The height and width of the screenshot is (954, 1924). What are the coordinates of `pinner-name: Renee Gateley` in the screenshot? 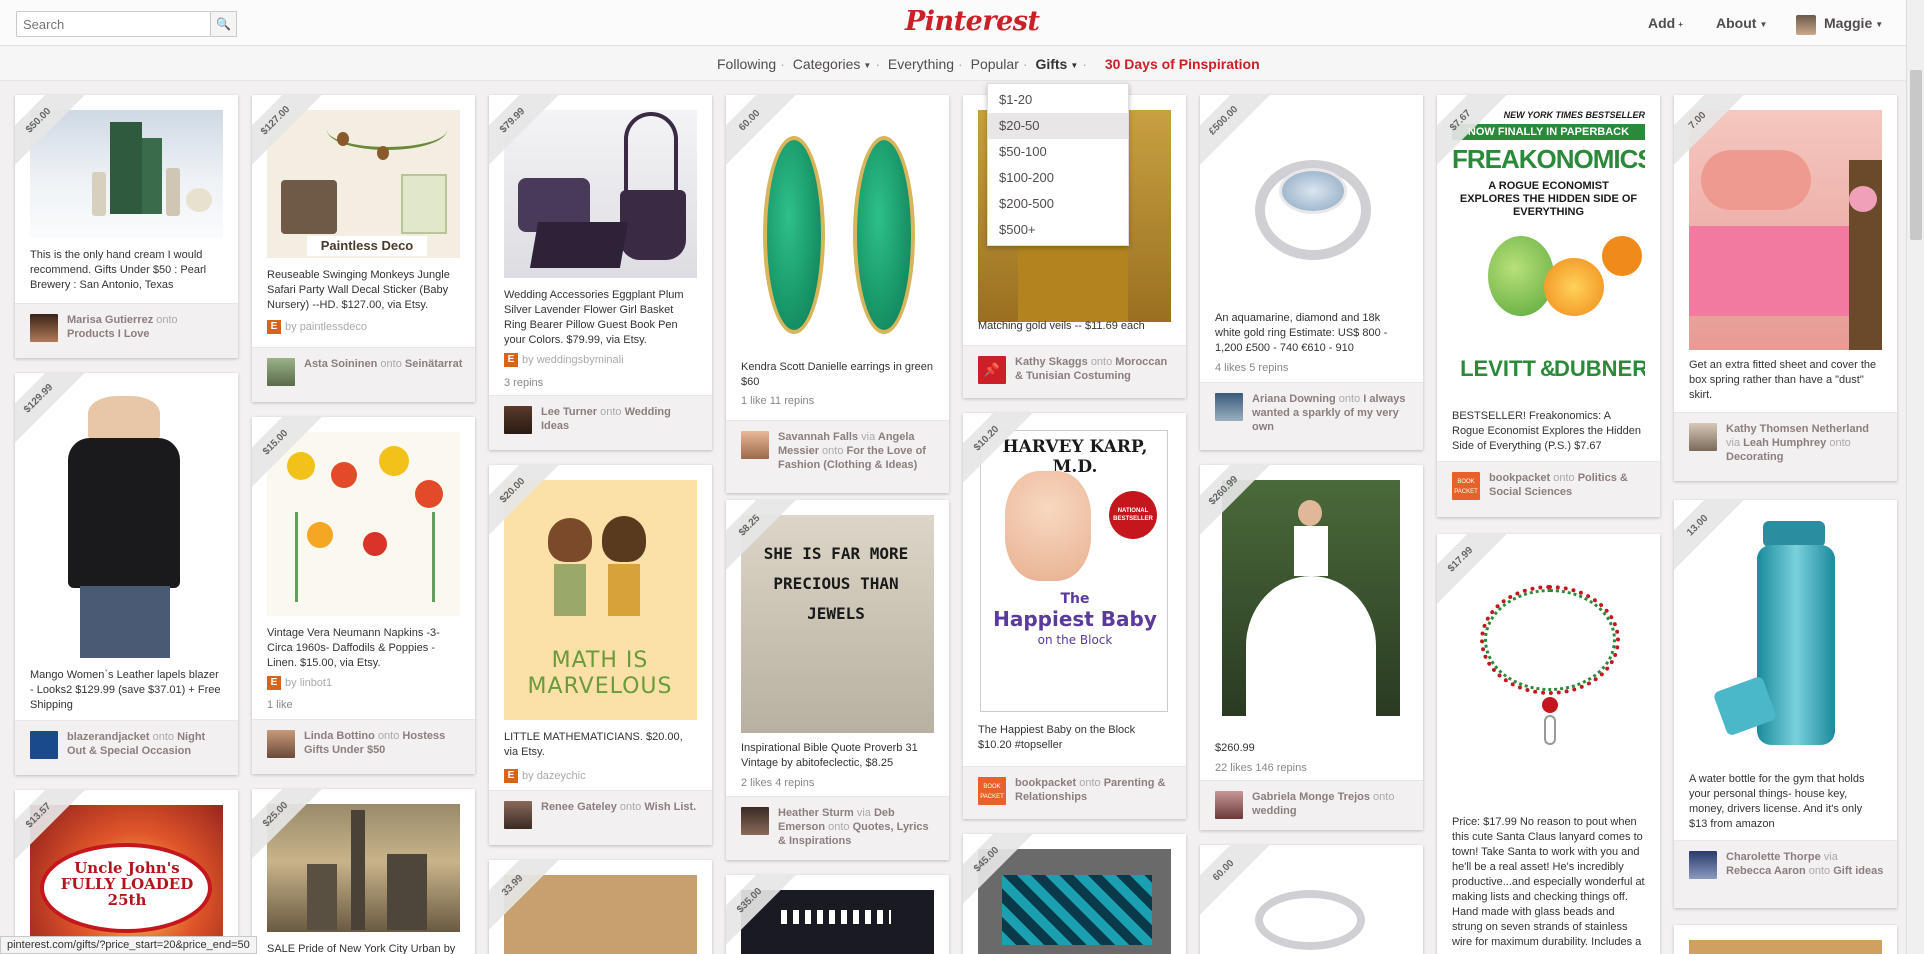 It's located at (579, 807).